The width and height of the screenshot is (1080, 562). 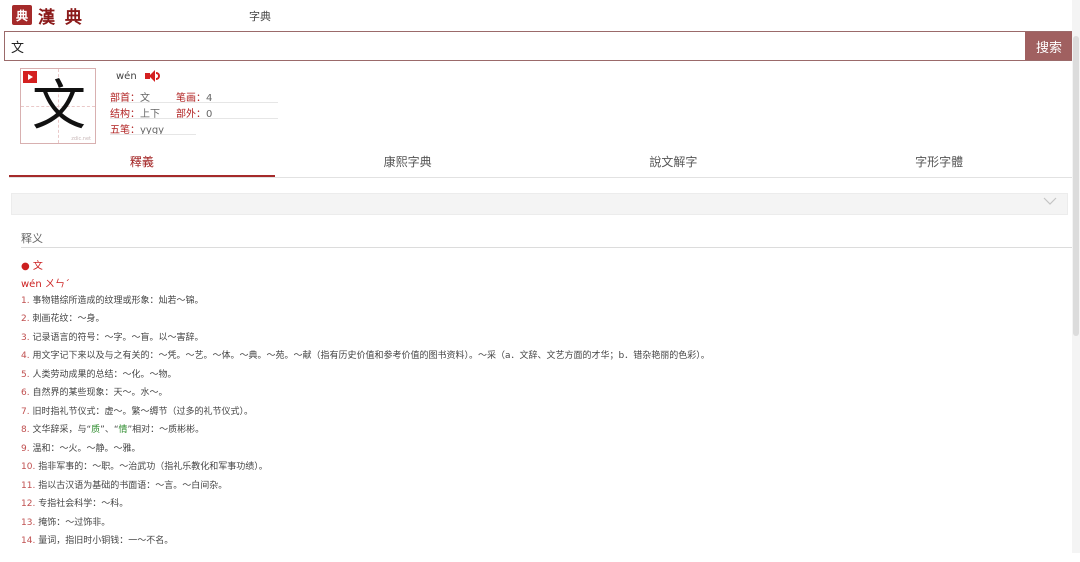 I want to click on tab-glyph-forms: 字形字體, so click(x=939, y=162).